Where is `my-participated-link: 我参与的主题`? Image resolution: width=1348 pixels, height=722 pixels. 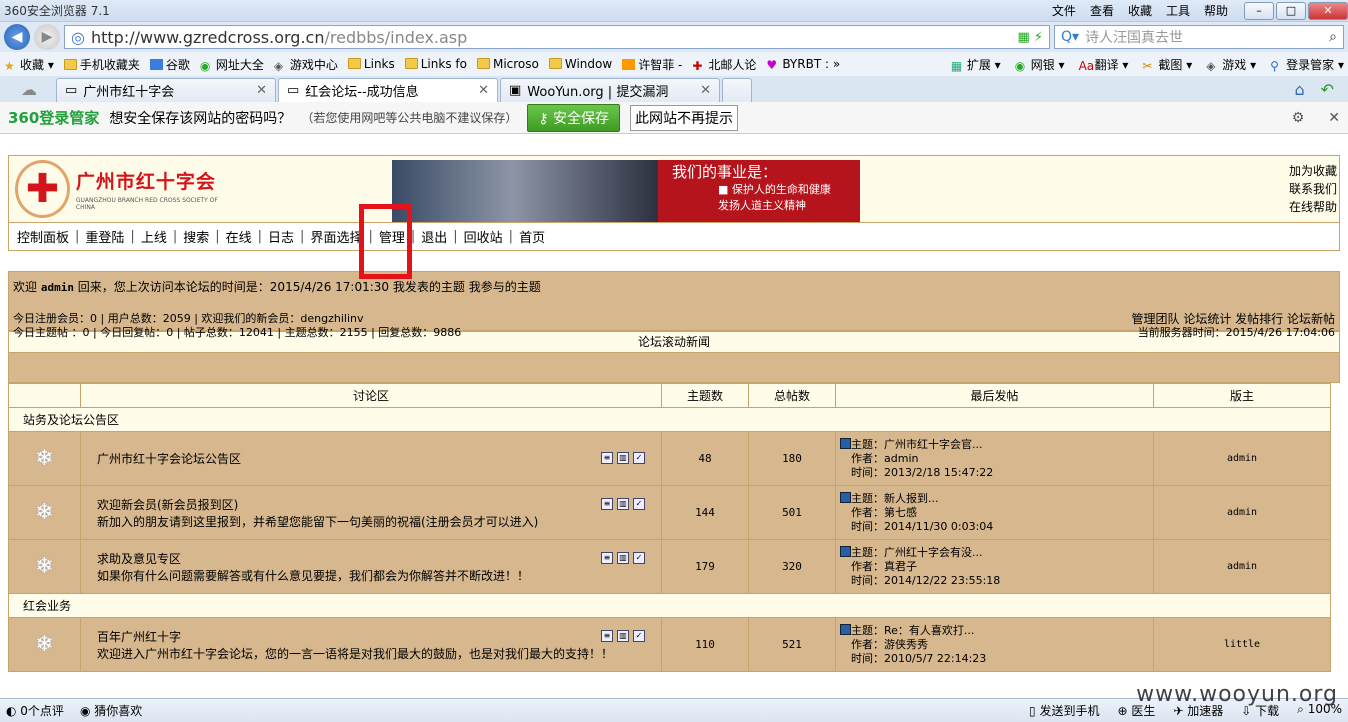 my-participated-link: 我参与的主题 is located at coordinates (505, 287).